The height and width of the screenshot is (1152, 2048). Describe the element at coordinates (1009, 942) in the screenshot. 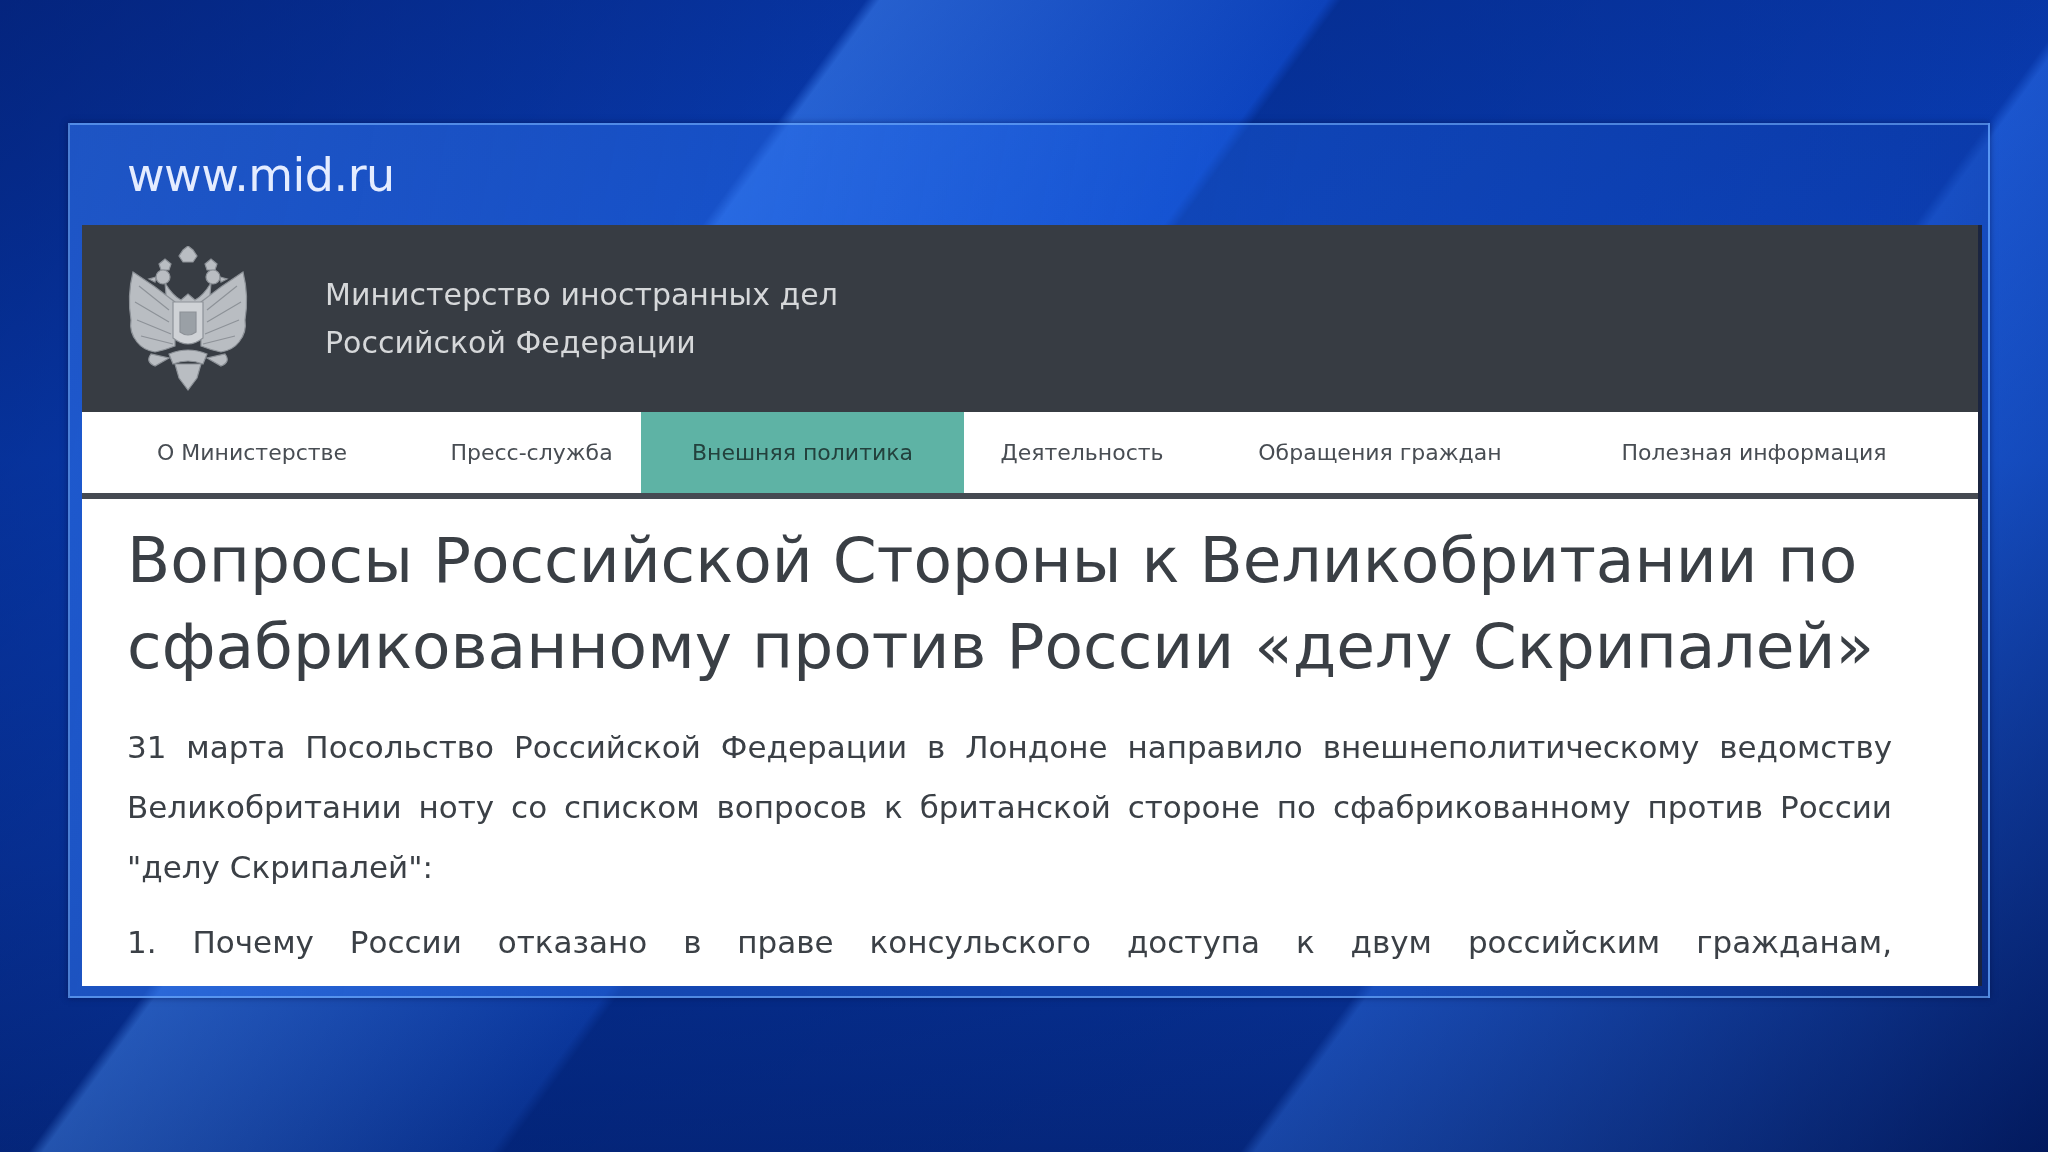

I see `list-item-text: 1. Почему России отказано в праве консульского доступа к двум российским гражданам,` at that location.